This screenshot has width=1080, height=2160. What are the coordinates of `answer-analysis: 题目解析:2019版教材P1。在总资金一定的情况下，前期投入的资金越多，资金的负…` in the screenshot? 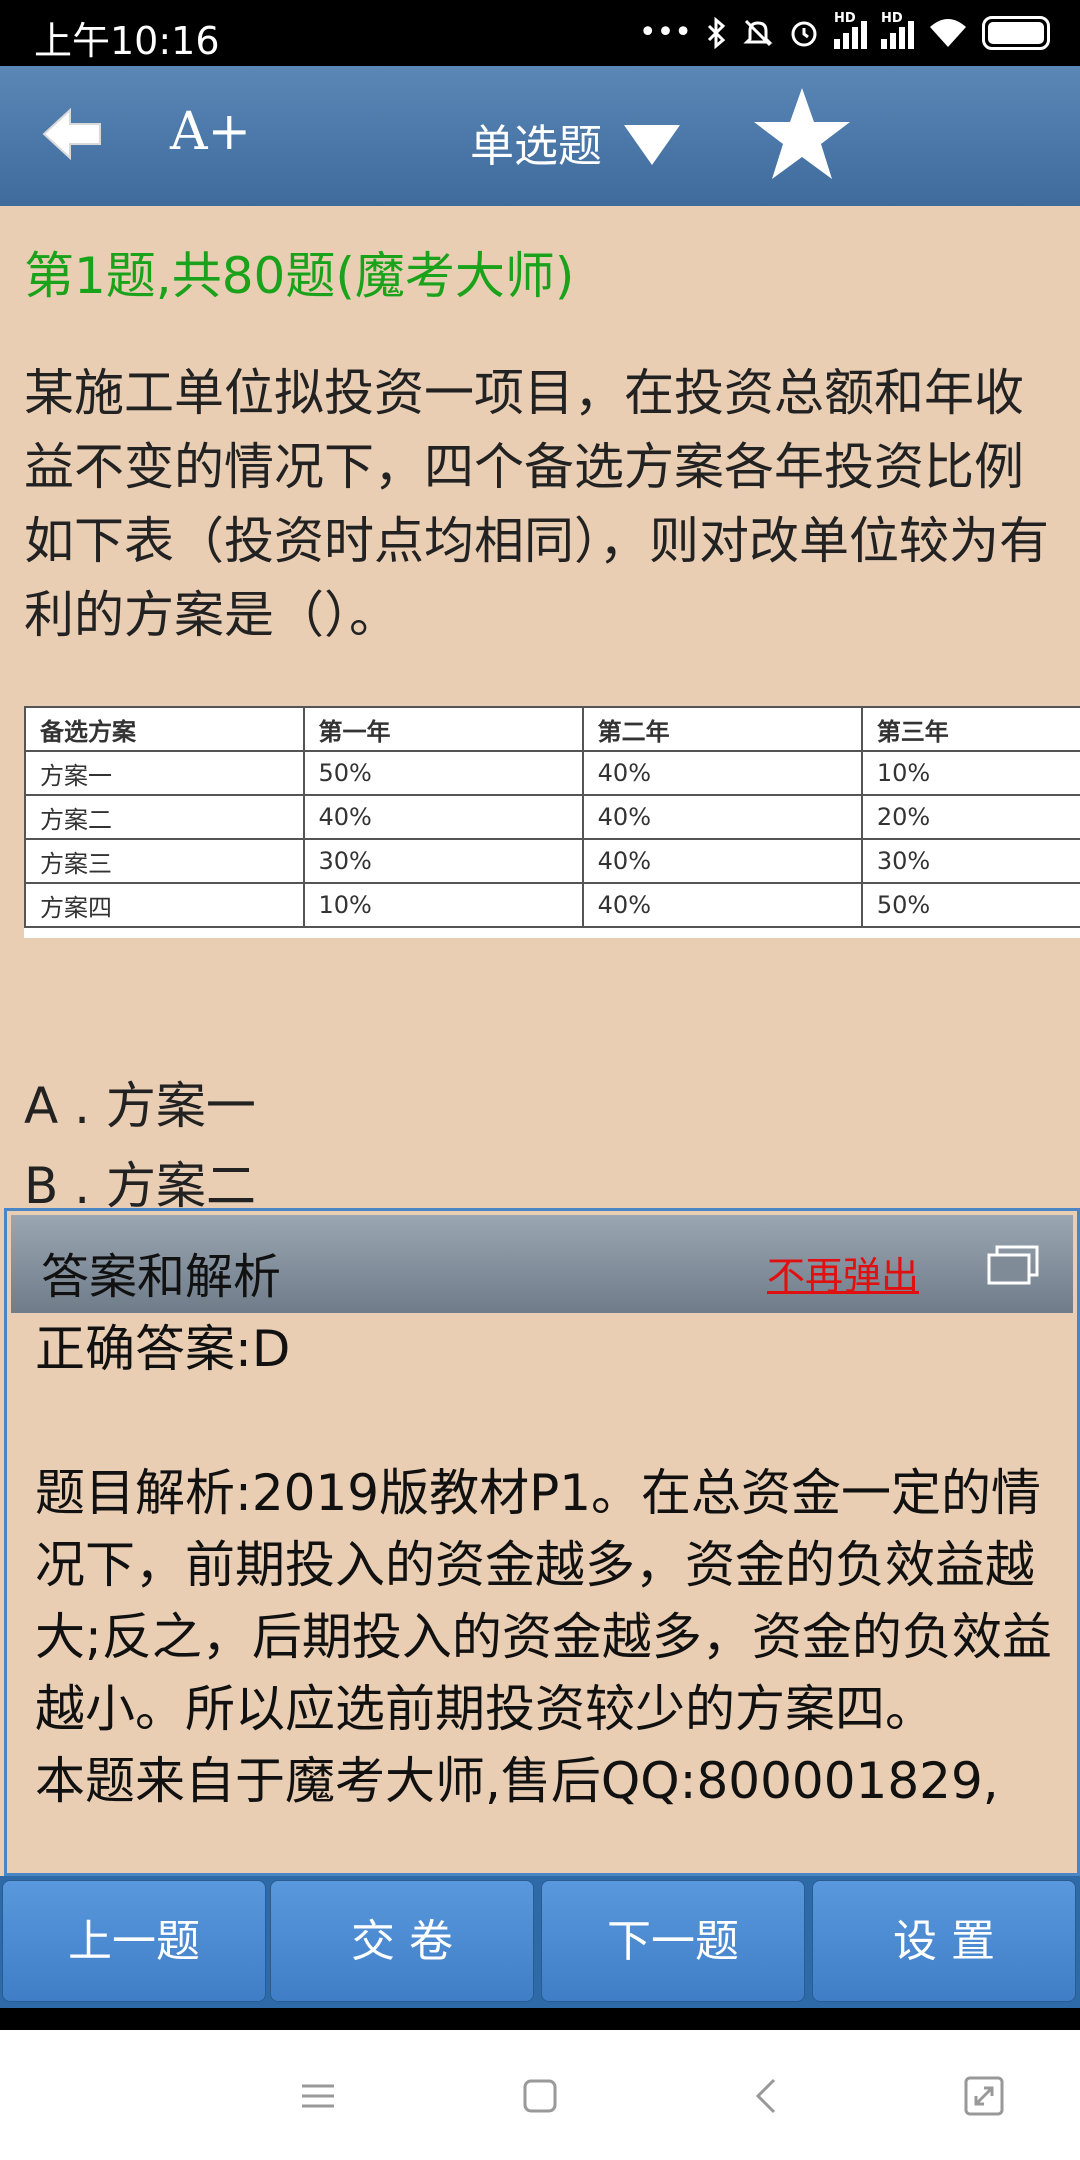 It's located at (543, 1601).